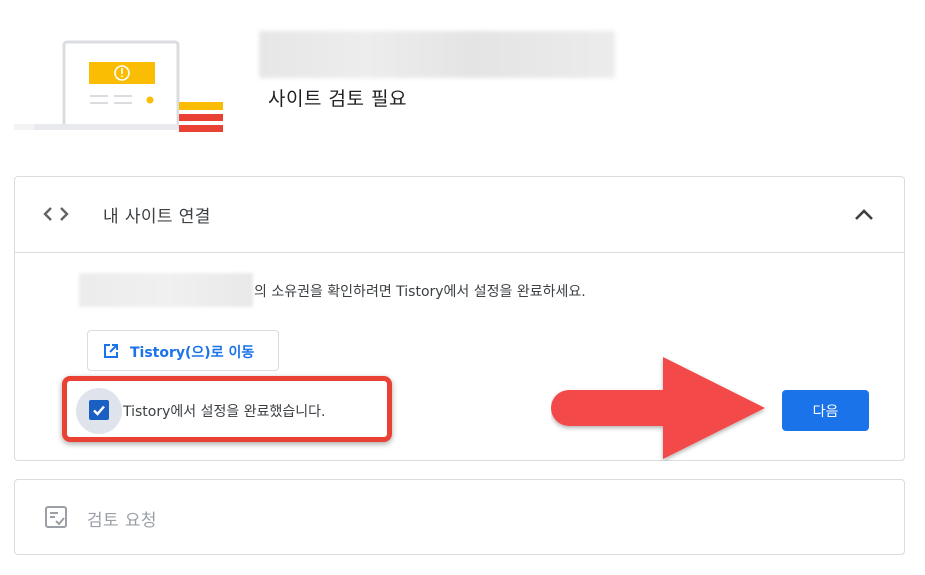 The height and width of the screenshot is (575, 925). Describe the element at coordinates (437, 54) in the screenshot. I see `blurred-site-name` at that location.